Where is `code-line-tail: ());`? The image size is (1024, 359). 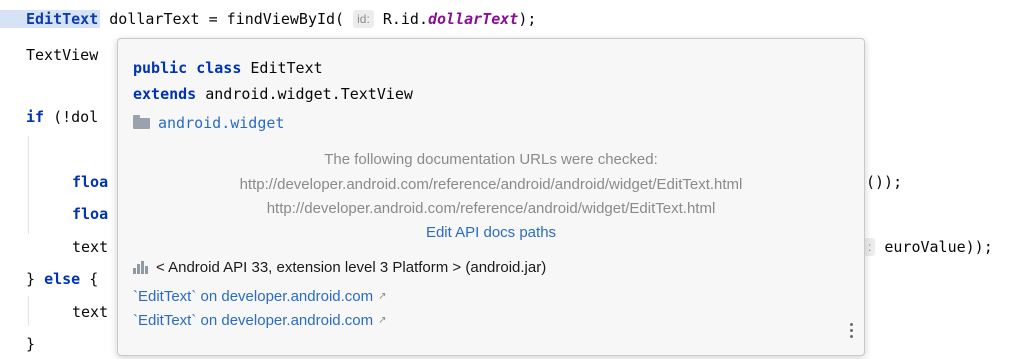 code-line-tail: ()); is located at coordinates (884, 182).